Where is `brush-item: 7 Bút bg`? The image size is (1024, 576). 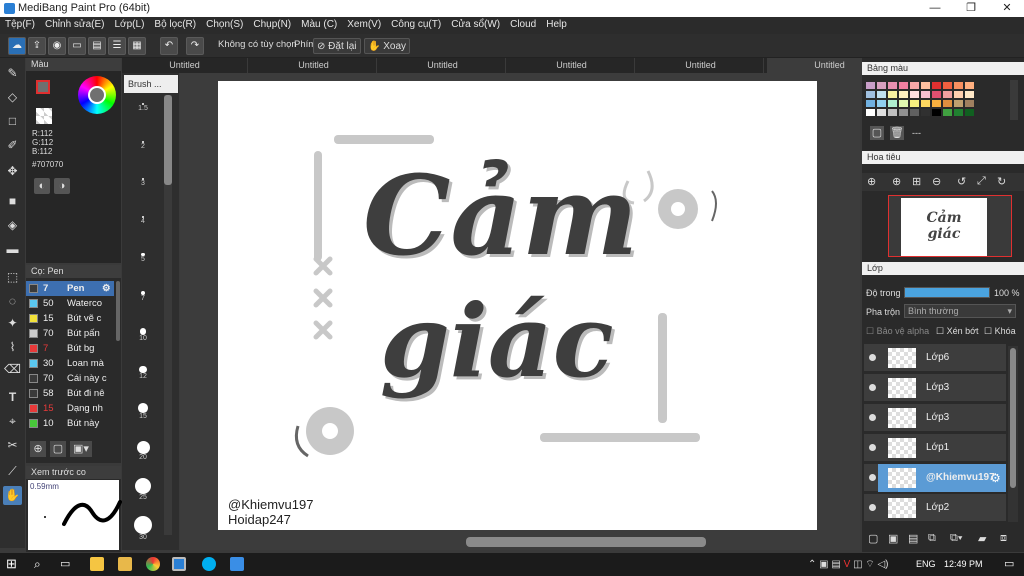 brush-item: 7 Bút bg is located at coordinates (70, 348).